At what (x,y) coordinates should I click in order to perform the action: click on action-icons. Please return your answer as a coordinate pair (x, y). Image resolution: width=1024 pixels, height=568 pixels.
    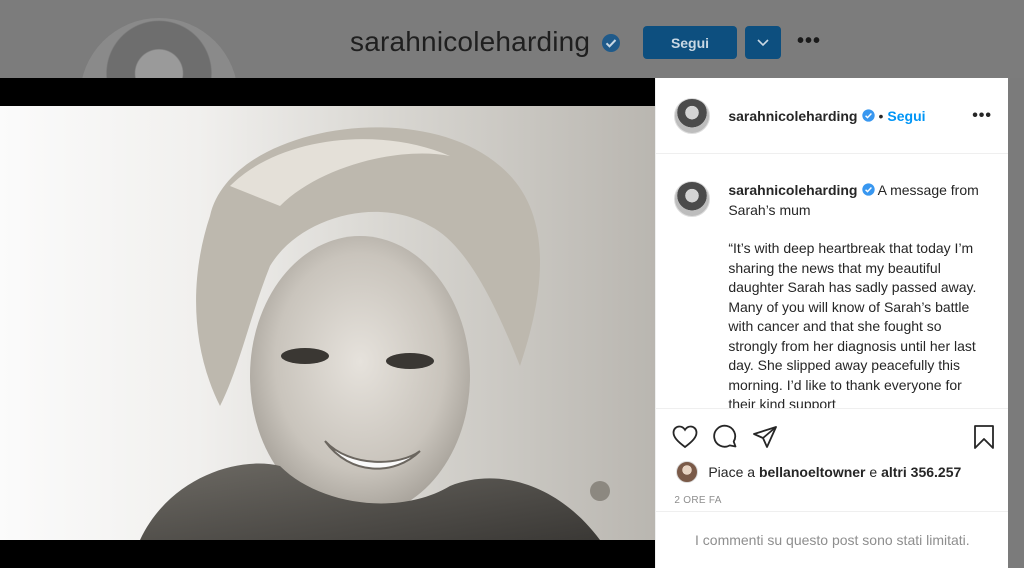
    Looking at the image, I should click on (832, 431).